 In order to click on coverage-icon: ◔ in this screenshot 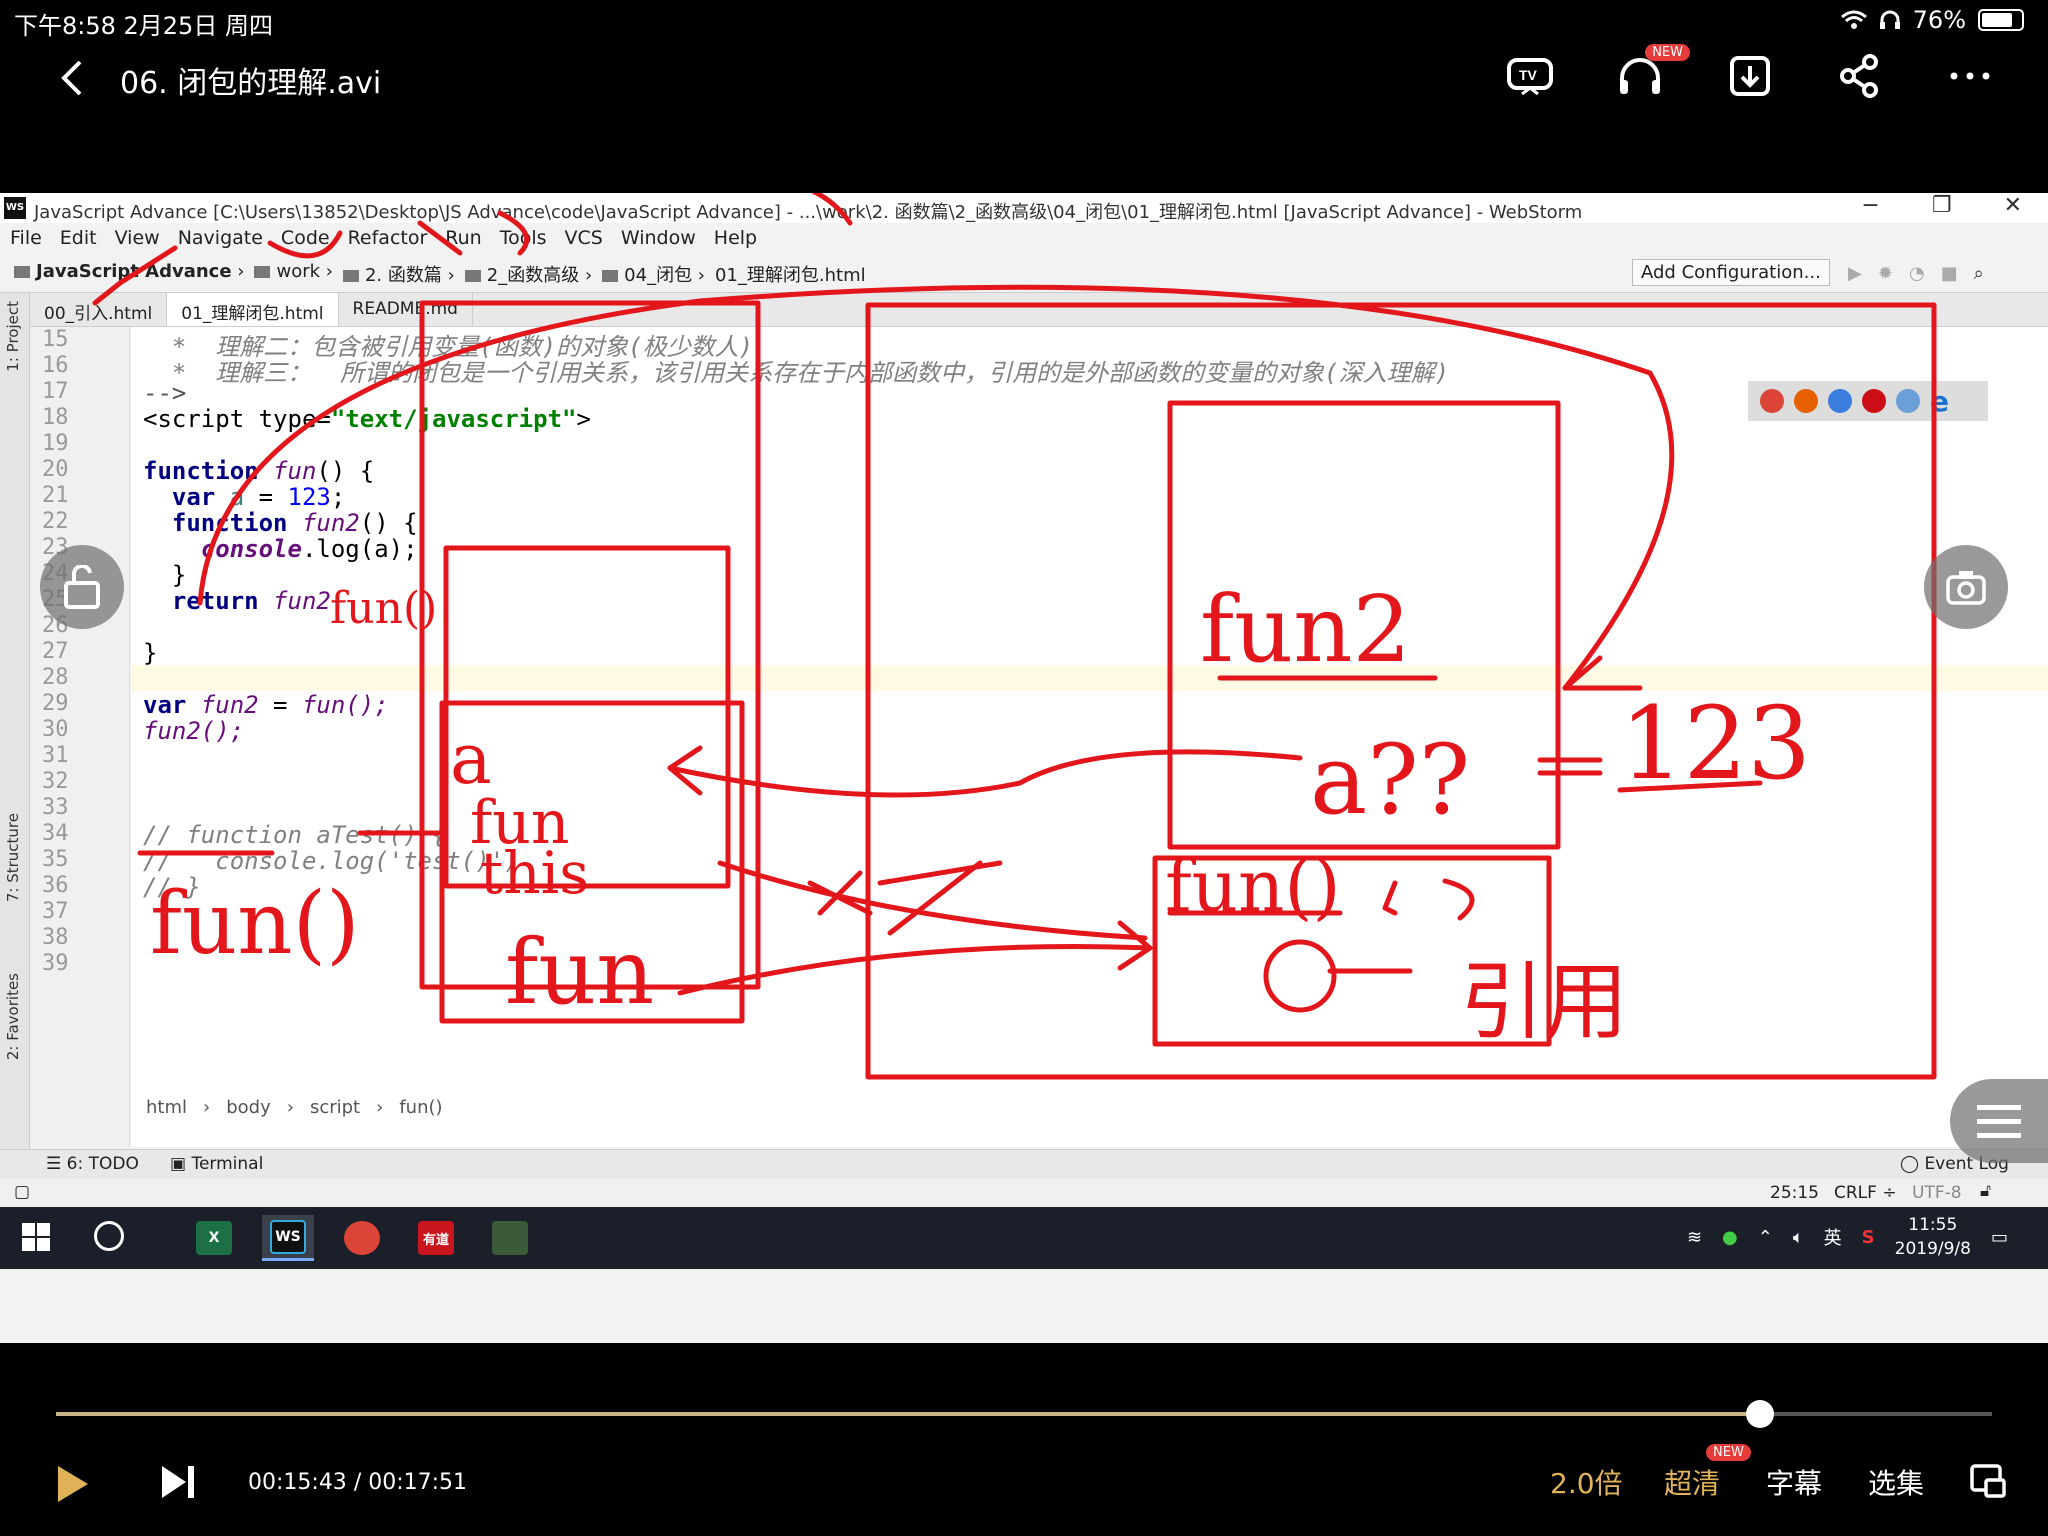, I will do `click(1916, 273)`.